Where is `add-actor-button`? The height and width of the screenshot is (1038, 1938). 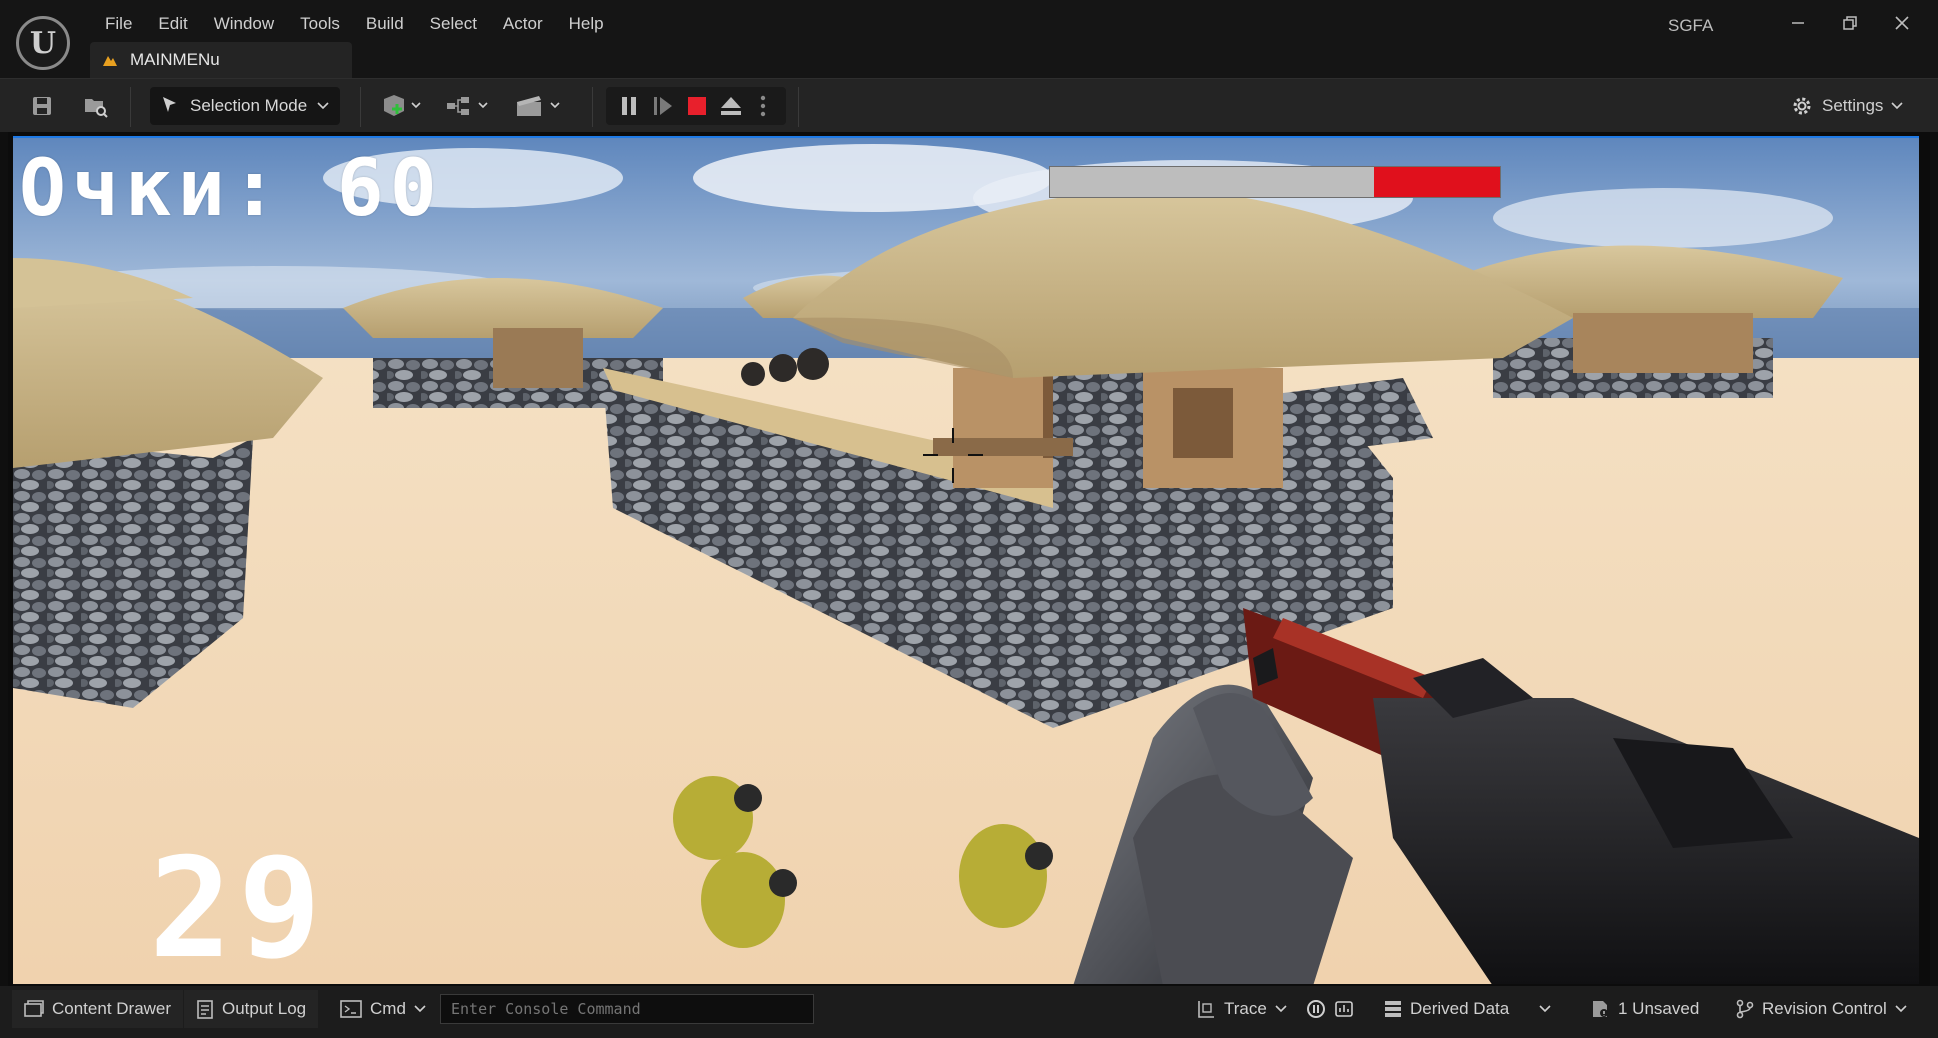 add-actor-button is located at coordinates (402, 106).